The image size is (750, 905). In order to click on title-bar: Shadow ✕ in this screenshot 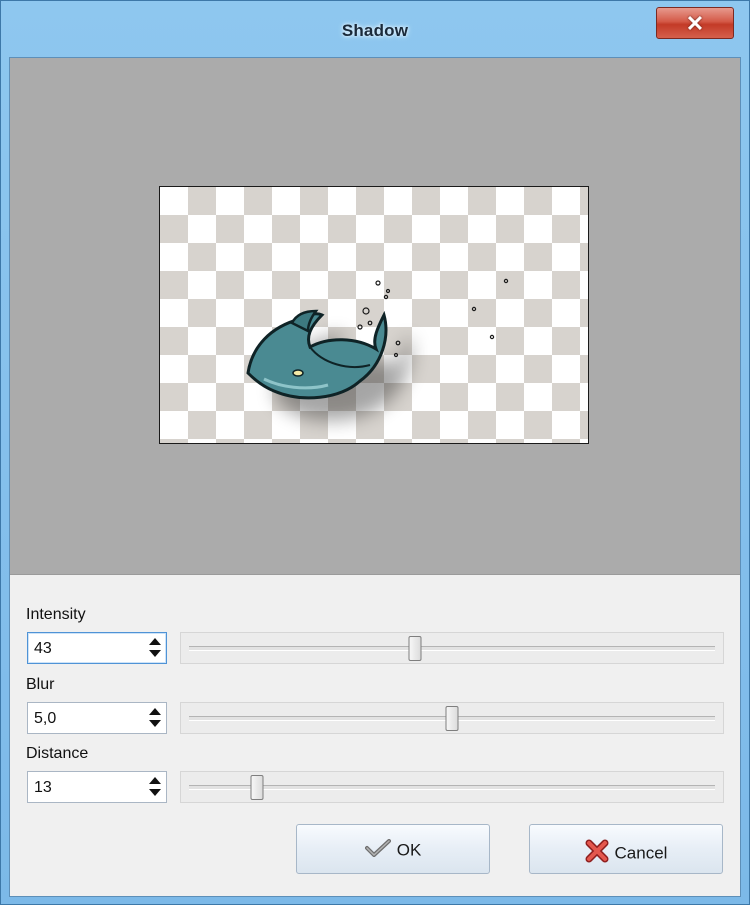, I will do `click(375, 29)`.